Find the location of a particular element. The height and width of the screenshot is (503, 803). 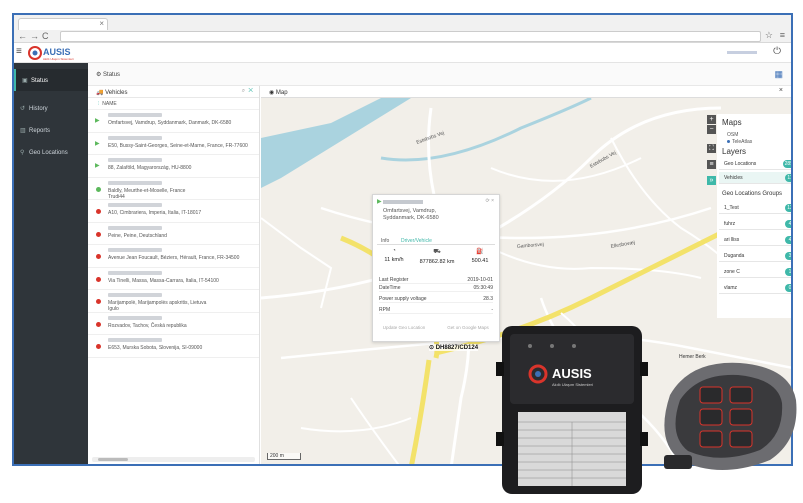

filter-icon: ⫶ is located at coordinates (98, 104).